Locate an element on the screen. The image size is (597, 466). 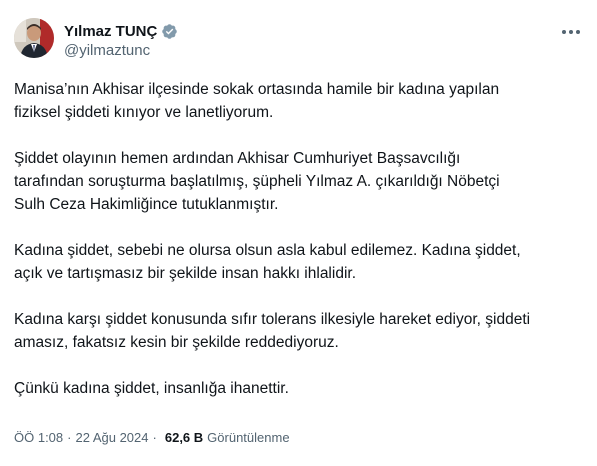
tweet-time: ÖÖ 1:08 is located at coordinates (38, 437).